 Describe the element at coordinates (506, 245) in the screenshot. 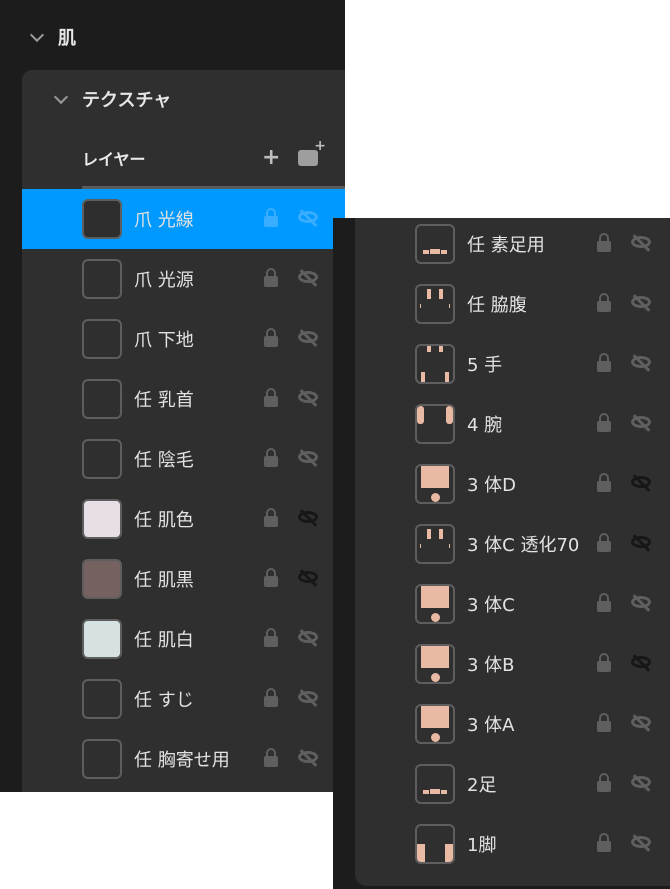

I see `layer-name: 任 素足用` at that location.